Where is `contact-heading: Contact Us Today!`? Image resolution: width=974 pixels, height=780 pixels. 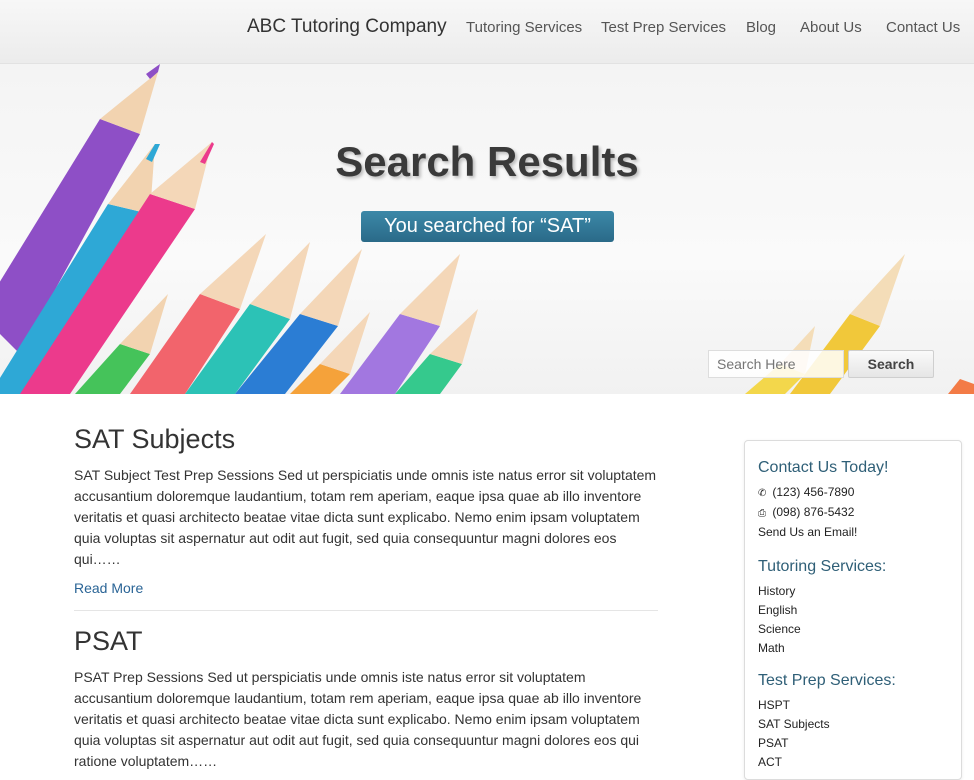
contact-heading: Contact Us Today! is located at coordinates (823, 467).